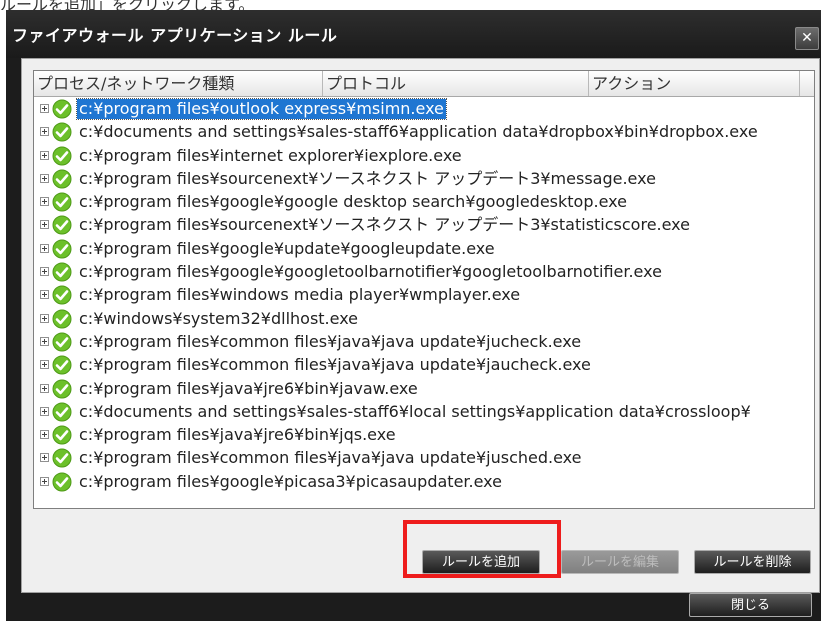  What do you see at coordinates (752, 562) in the screenshot?
I see `delete-rule-button: ルールを削除` at bounding box center [752, 562].